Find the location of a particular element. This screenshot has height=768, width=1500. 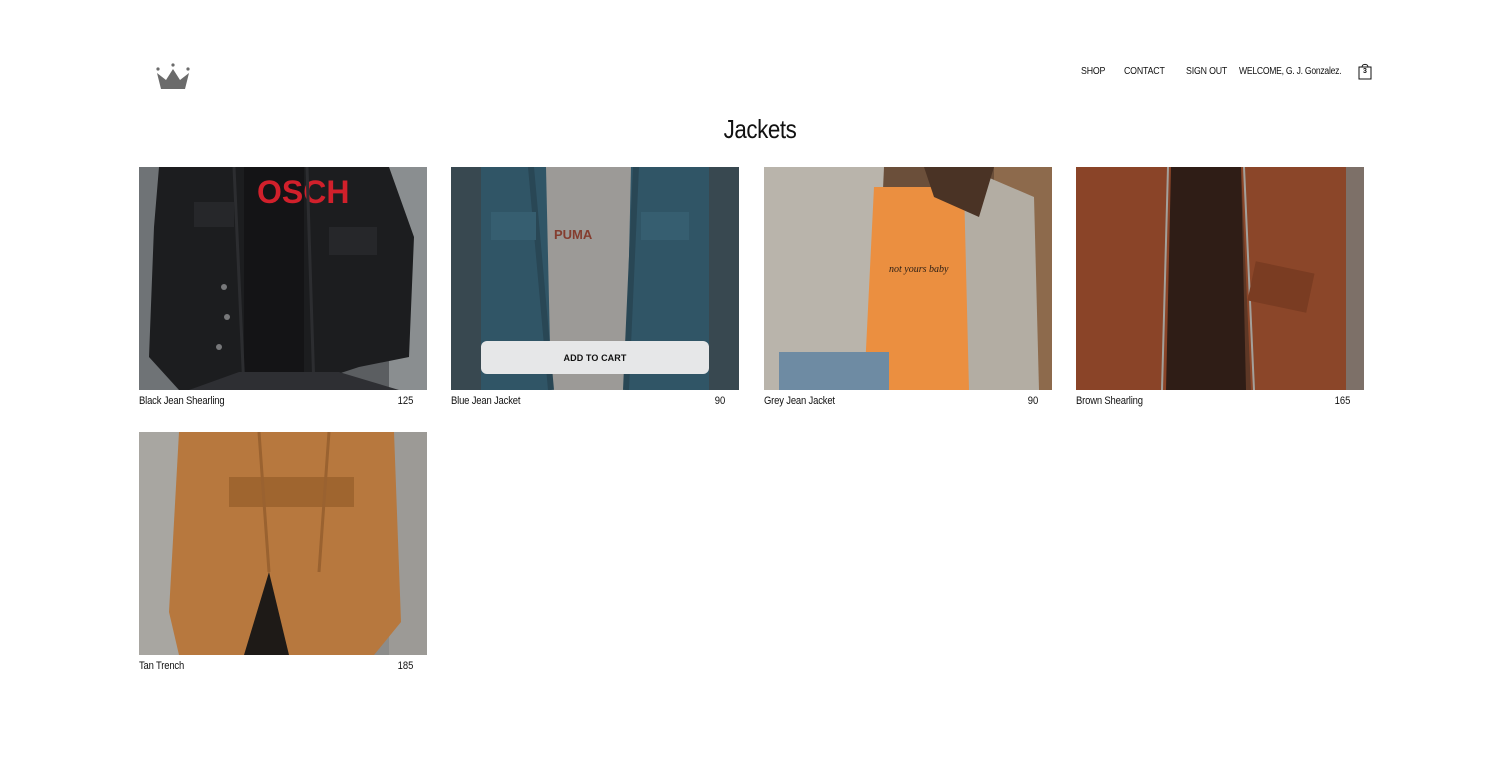

product-card: Tan Trench 185 is located at coordinates (283, 557).